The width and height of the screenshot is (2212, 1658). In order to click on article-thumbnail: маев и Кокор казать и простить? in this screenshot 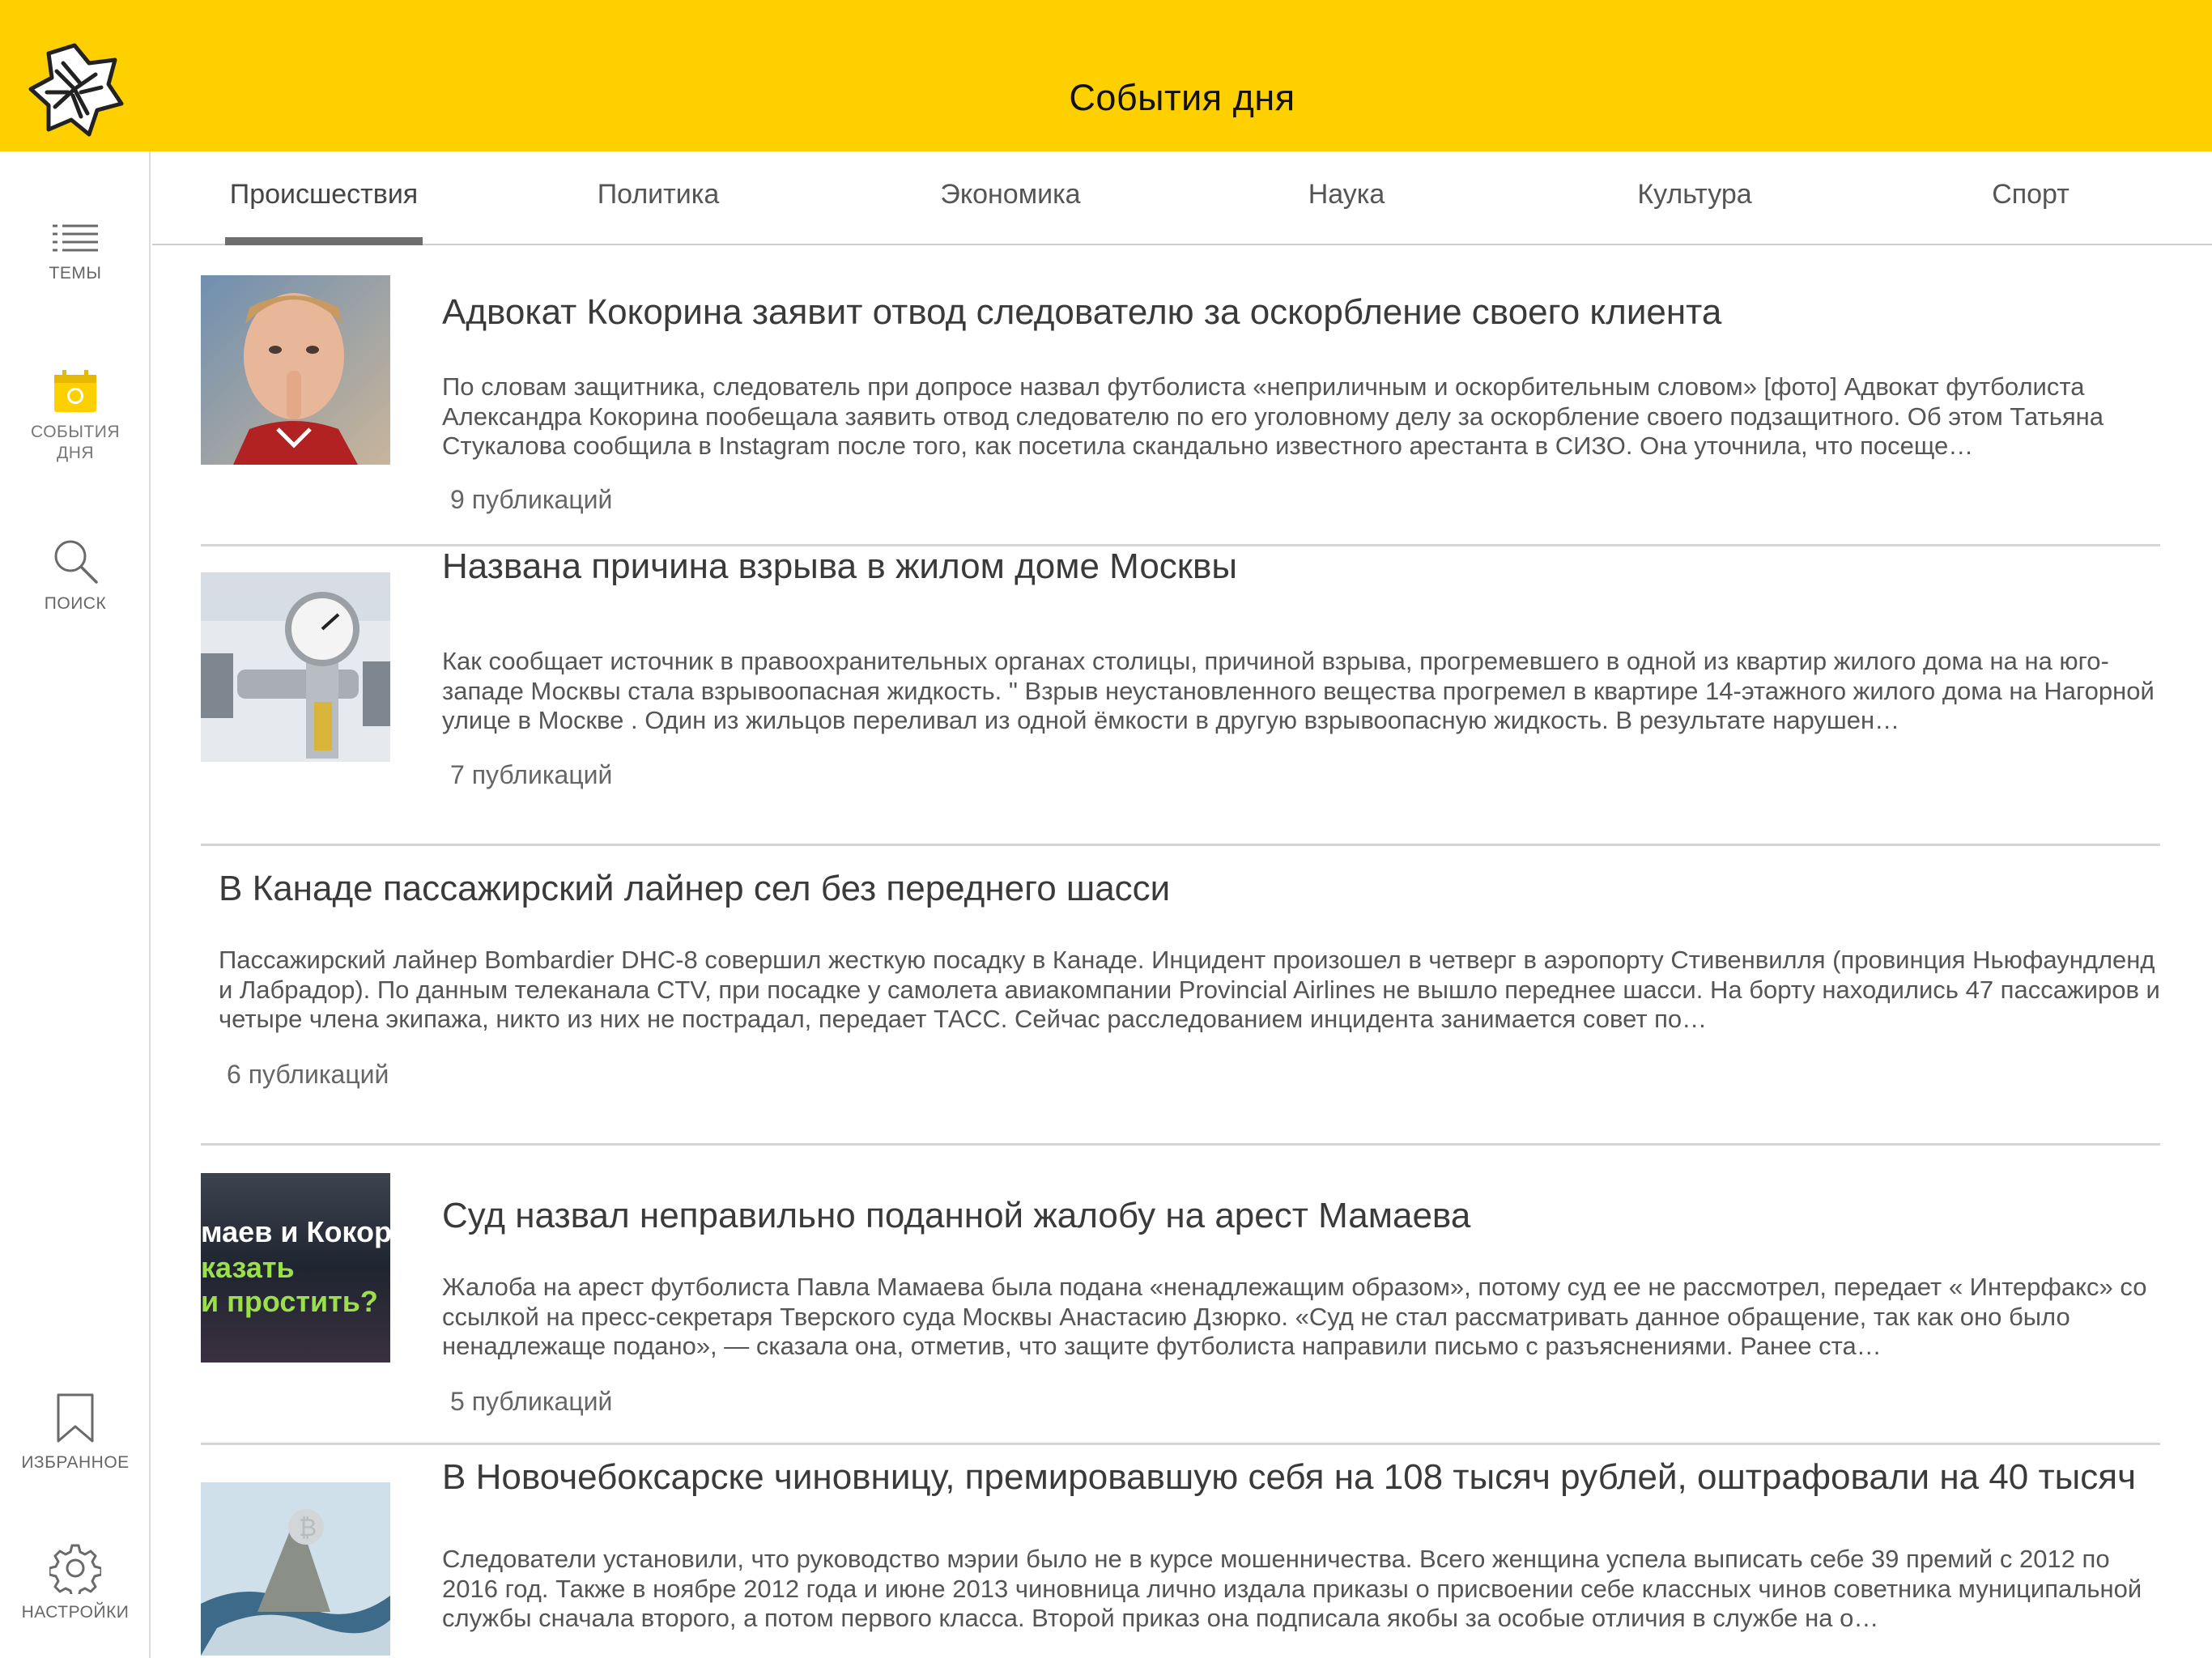, I will do `click(295, 1268)`.